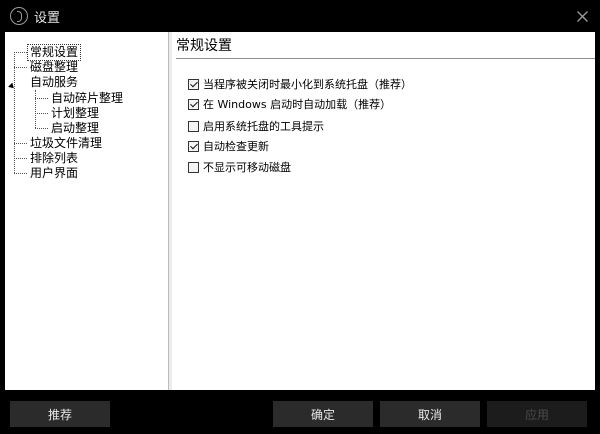 The image size is (600, 434). I want to click on option-minimize-to-tray: 当程序被关闭时最小化到系统托盘（推荐）, so click(300, 84).